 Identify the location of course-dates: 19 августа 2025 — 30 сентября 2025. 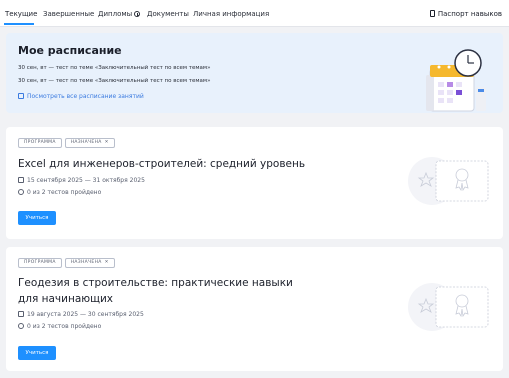
(81, 314).